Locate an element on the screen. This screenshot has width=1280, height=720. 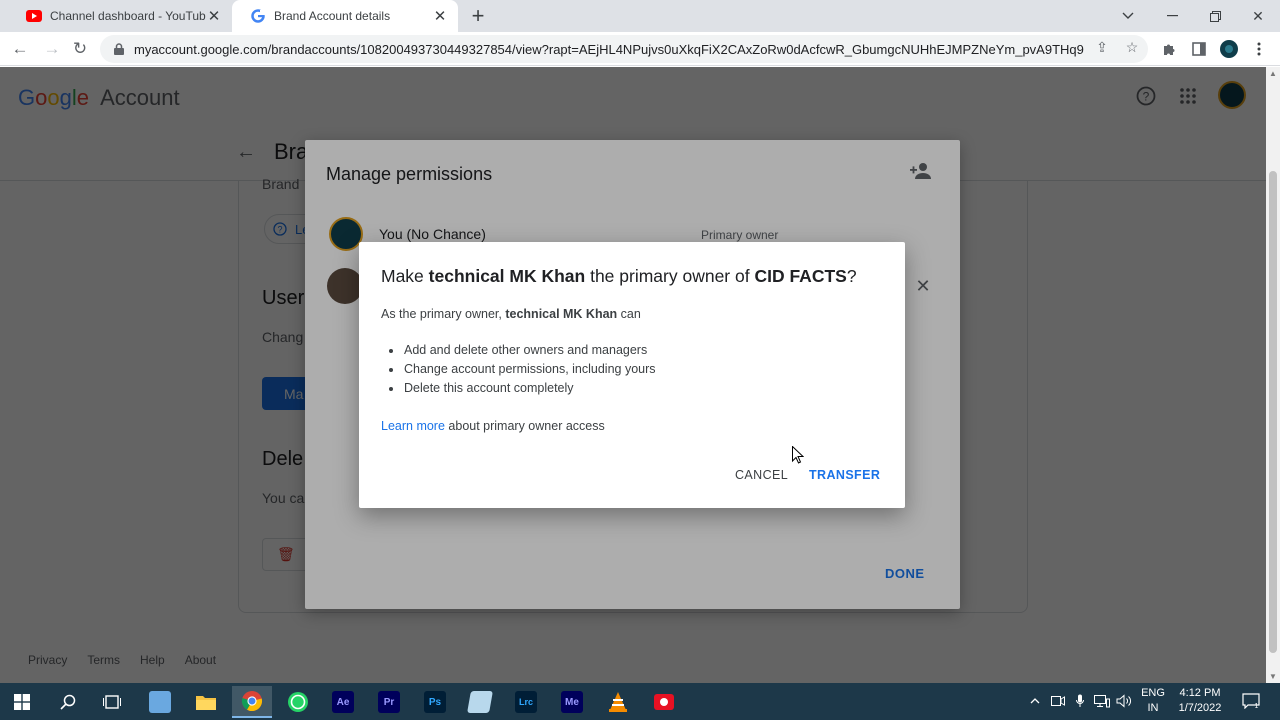
cancel-button: CANCEL is located at coordinates (761, 475).